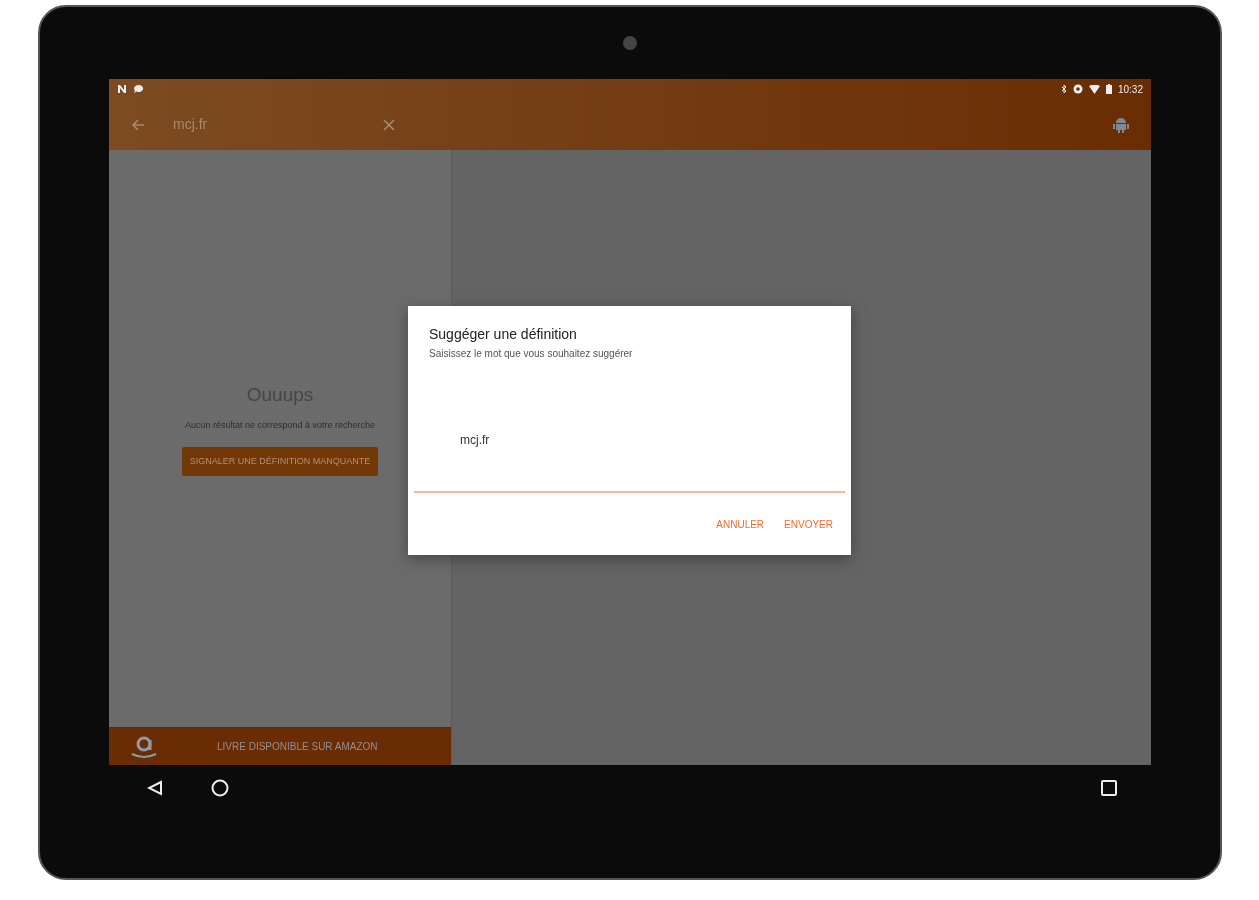 The height and width of the screenshot is (900, 1259). What do you see at coordinates (1121, 124) in the screenshot?
I see `android-robot-icon` at bounding box center [1121, 124].